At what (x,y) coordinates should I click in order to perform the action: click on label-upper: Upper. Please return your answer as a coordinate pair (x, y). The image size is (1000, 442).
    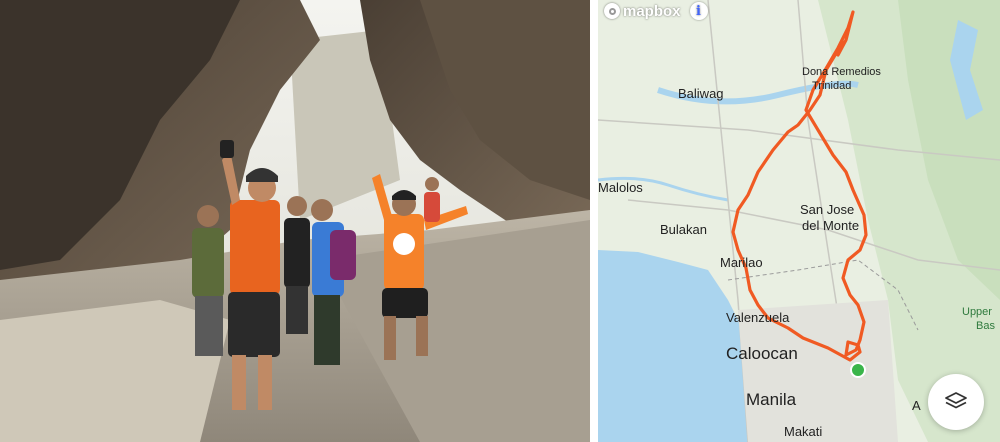
    Looking at the image, I should click on (977, 312).